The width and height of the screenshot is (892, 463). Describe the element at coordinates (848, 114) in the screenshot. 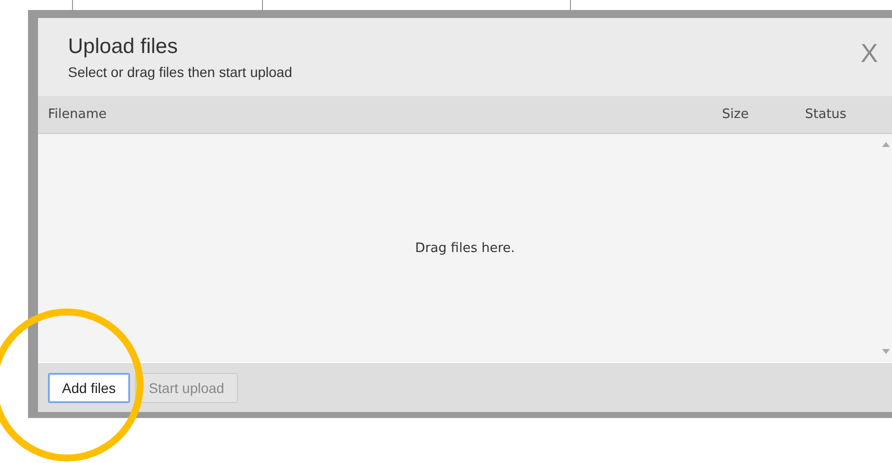

I see `column-header: Status` at that location.